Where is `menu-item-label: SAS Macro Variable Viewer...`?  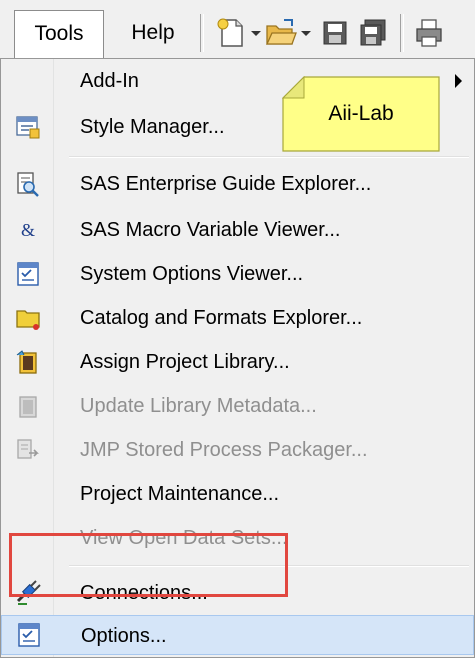
menu-item-label: SAS Macro Variable Viewer... is located at coordinates (210, 230).